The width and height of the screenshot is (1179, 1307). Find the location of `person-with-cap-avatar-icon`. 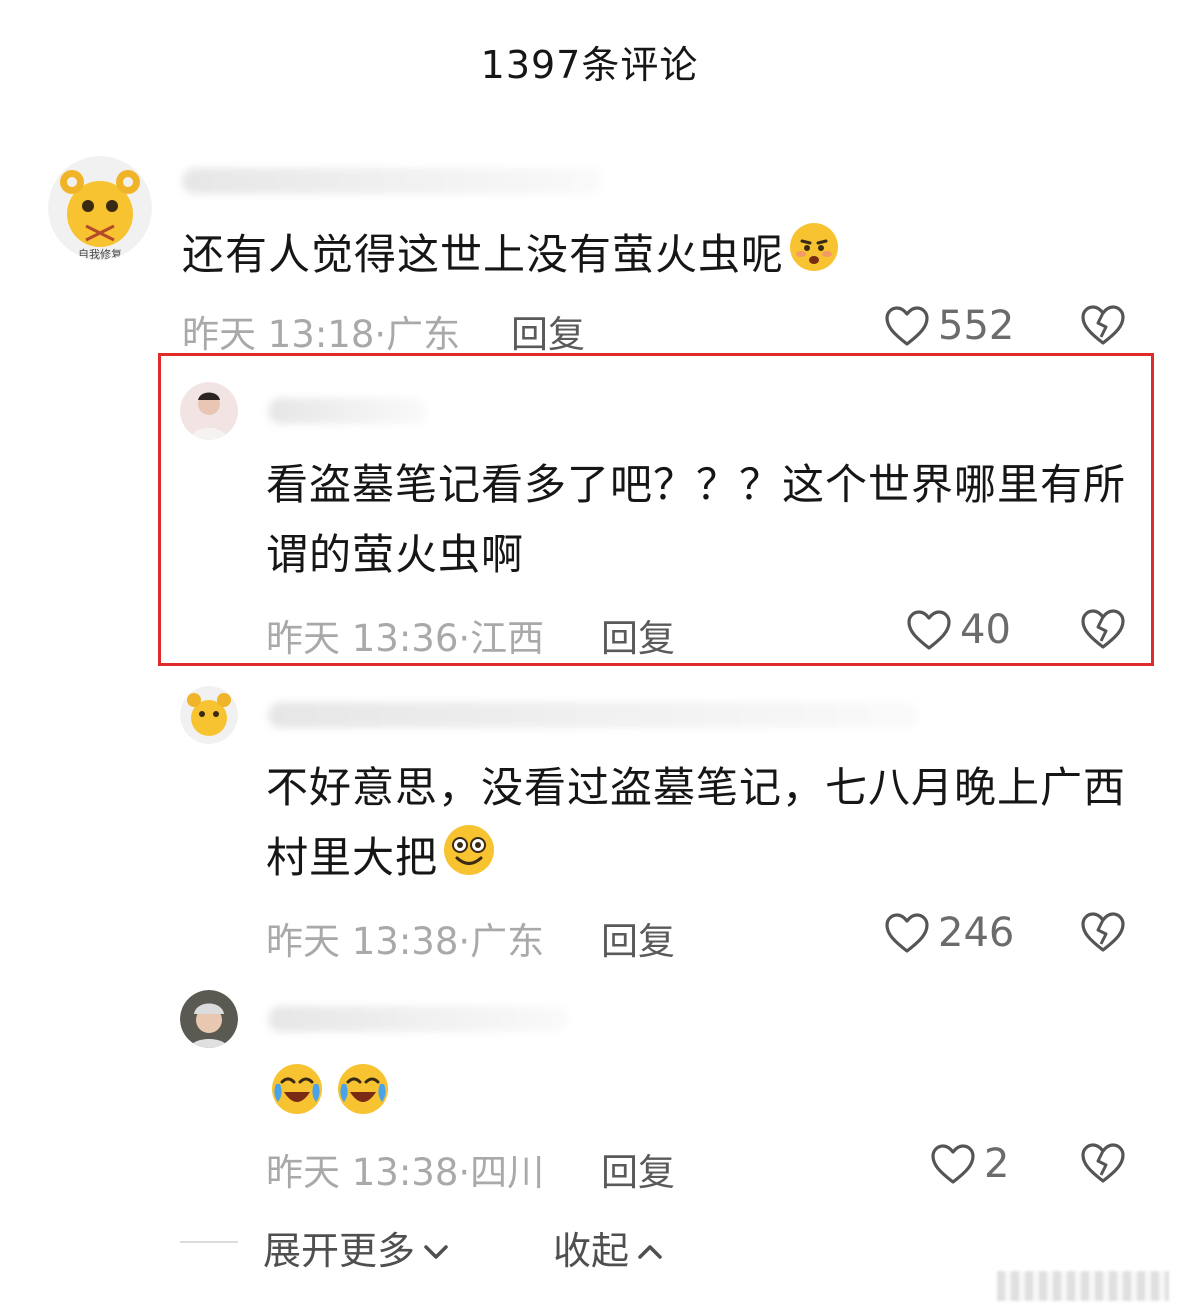

person-with-cap-avatar-icon is located at coordinates (209, 1019).